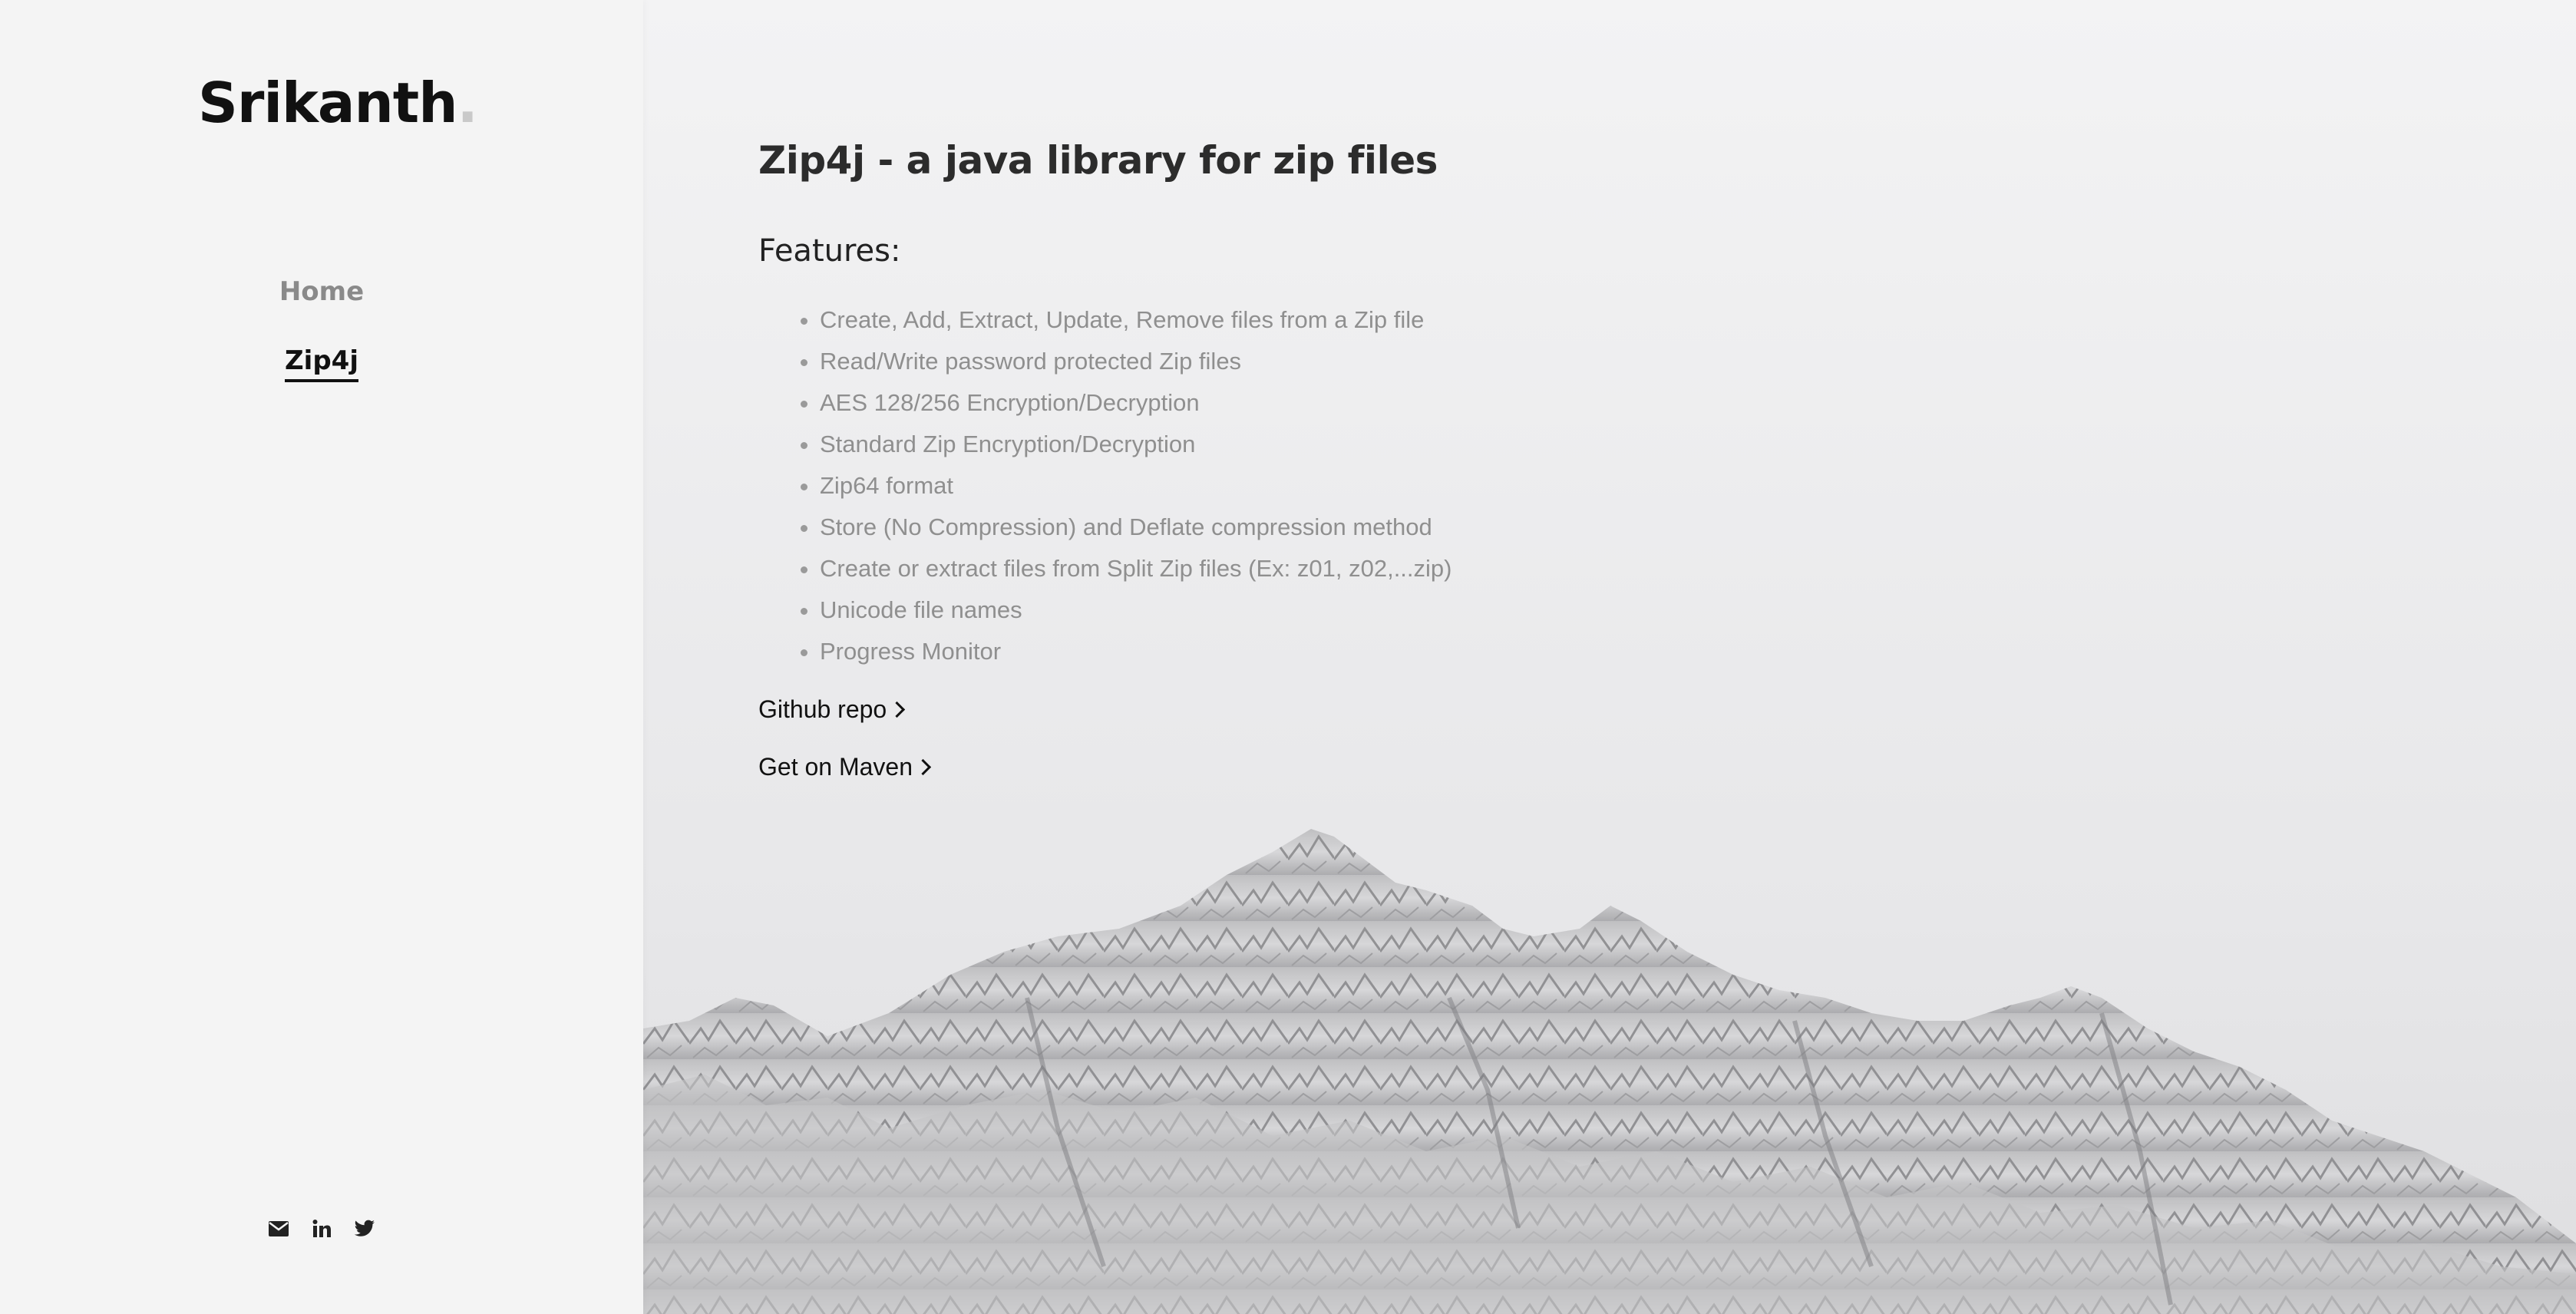 This screenshot has width=2576, height=1314. I want to click on sidebar-nav: Home Zip4j, so click(321, 345).